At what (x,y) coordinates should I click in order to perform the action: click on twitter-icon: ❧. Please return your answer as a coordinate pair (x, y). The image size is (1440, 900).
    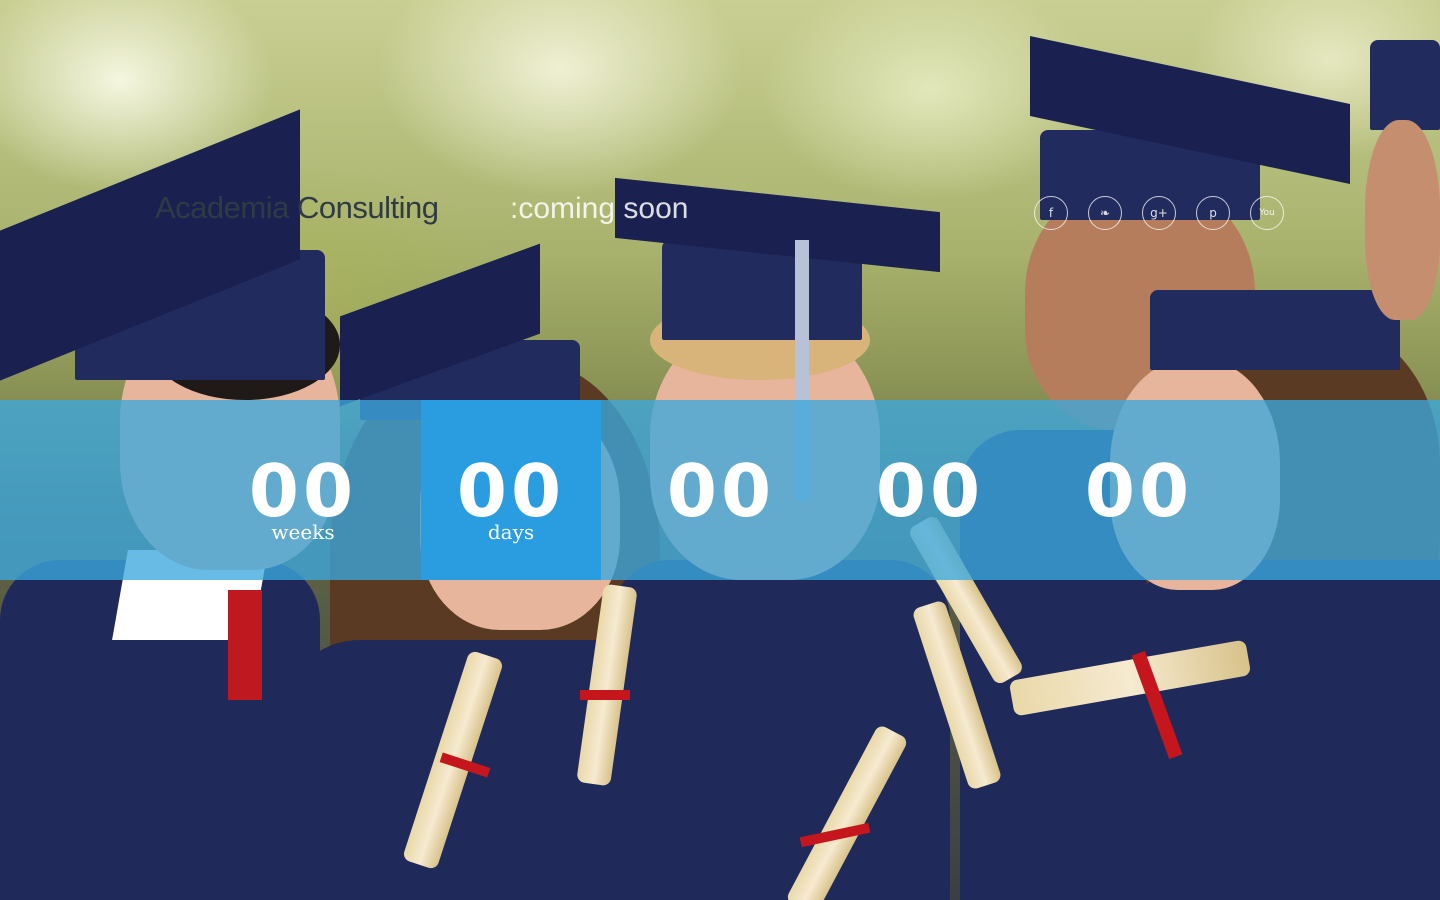
    Looking at the image, I should click on (1105, 213).